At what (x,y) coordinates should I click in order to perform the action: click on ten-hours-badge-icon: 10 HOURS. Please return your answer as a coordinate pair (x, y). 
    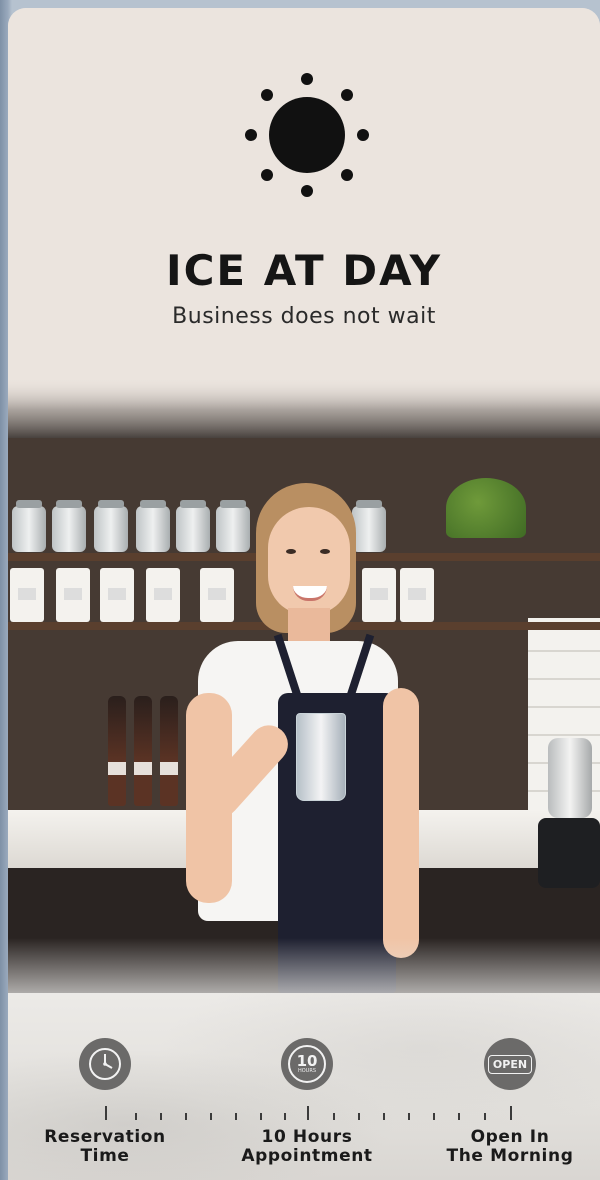
    Looking at the image, I should click on (307, 1064).